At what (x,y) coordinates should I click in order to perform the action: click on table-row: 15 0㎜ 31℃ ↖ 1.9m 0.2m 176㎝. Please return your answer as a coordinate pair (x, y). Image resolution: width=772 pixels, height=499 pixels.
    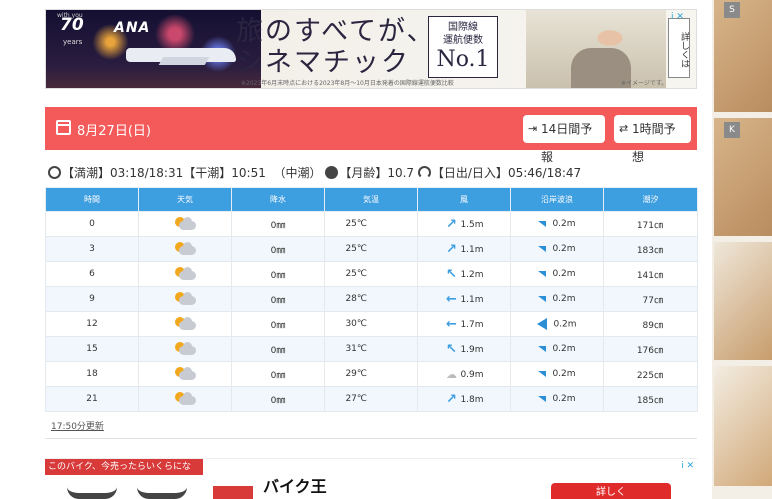
    Looking at the image, I should click on (371, 349).